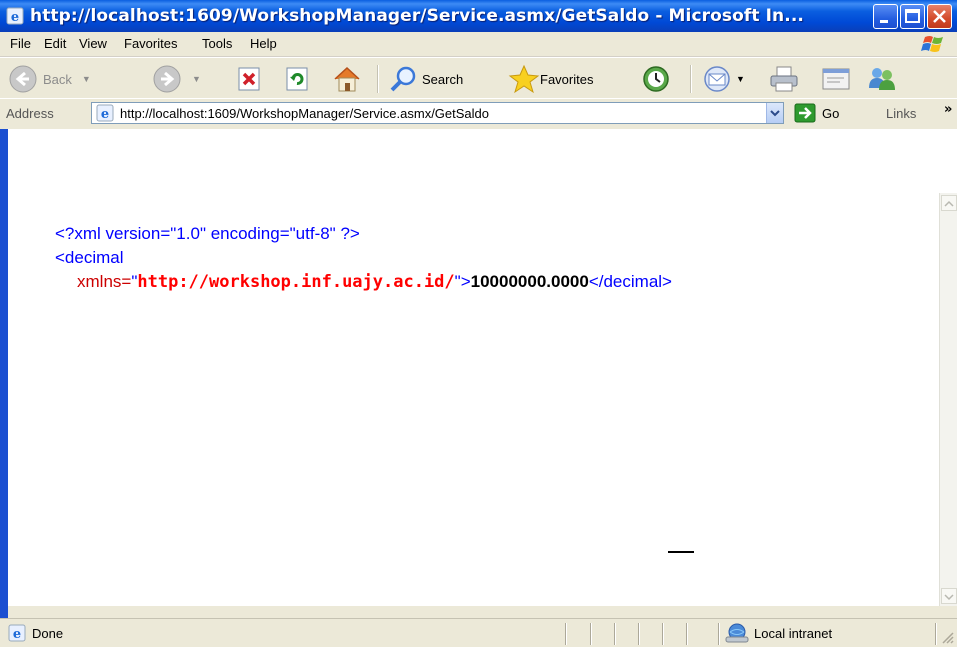 The image size is (957, 647). I want to click on stop-button, so click(249, 79).